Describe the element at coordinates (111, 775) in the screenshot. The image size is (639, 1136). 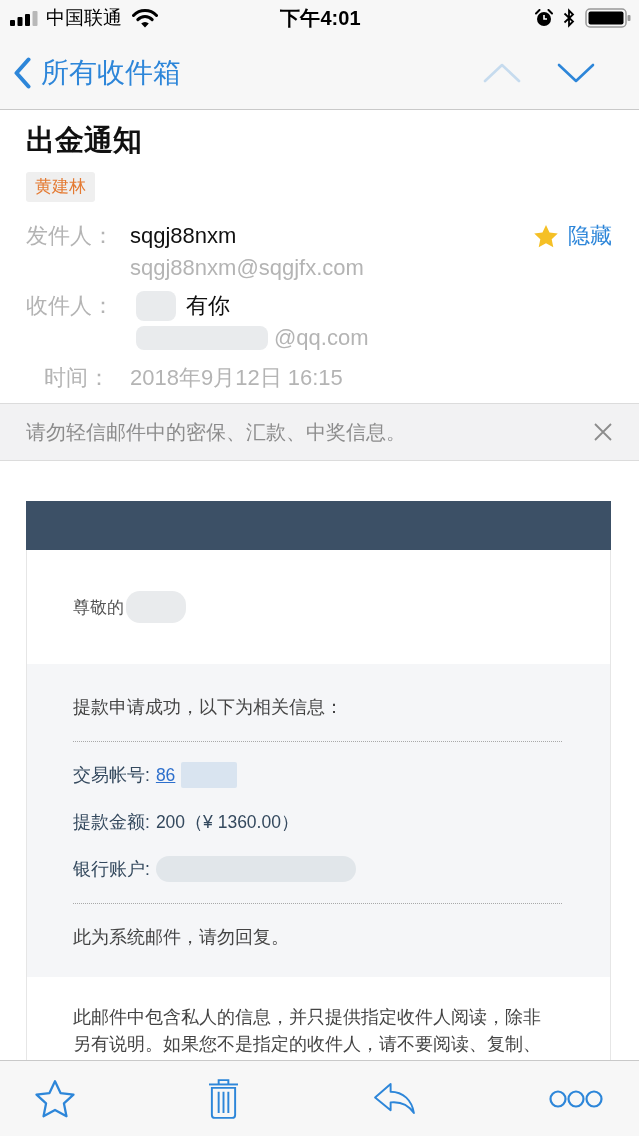
I see `field-label: 交易帐号:` at that location.